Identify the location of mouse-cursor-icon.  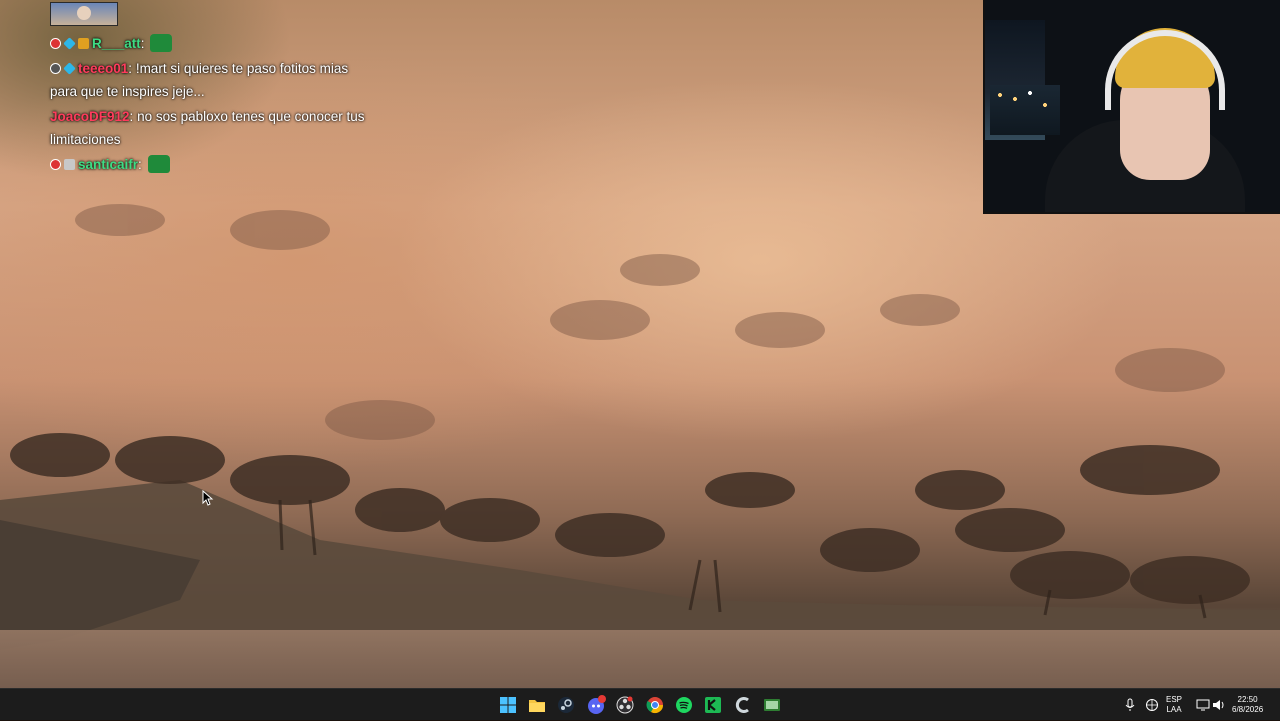
(208, 498).